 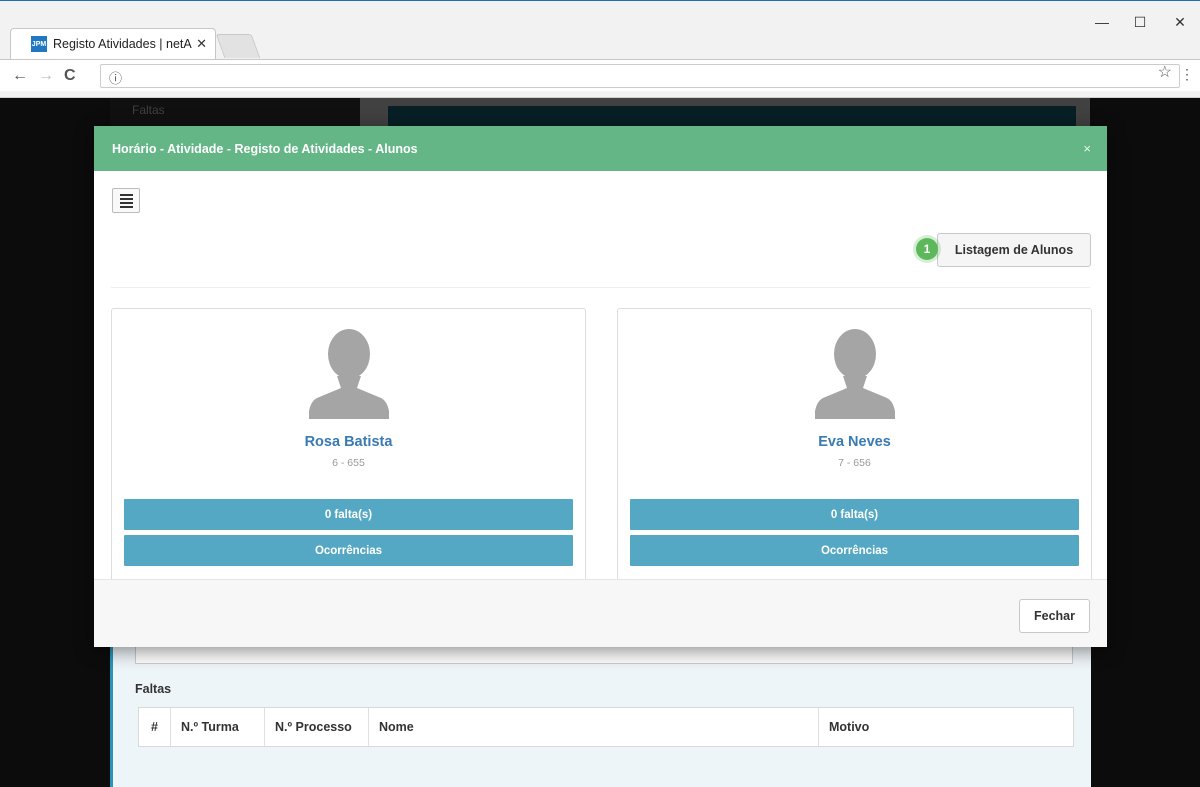 I want to click on fechar-button: Fechar, so click(x=1054, y=616).